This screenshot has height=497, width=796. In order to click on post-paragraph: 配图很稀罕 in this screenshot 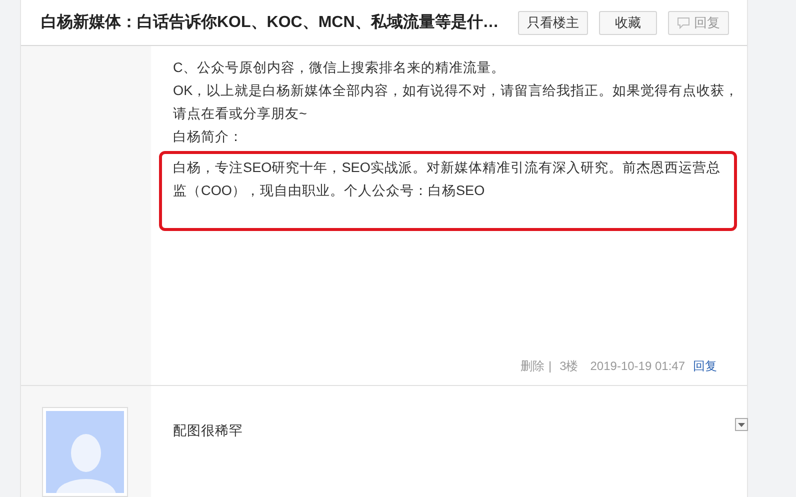, I will do `click(208, 431)`.